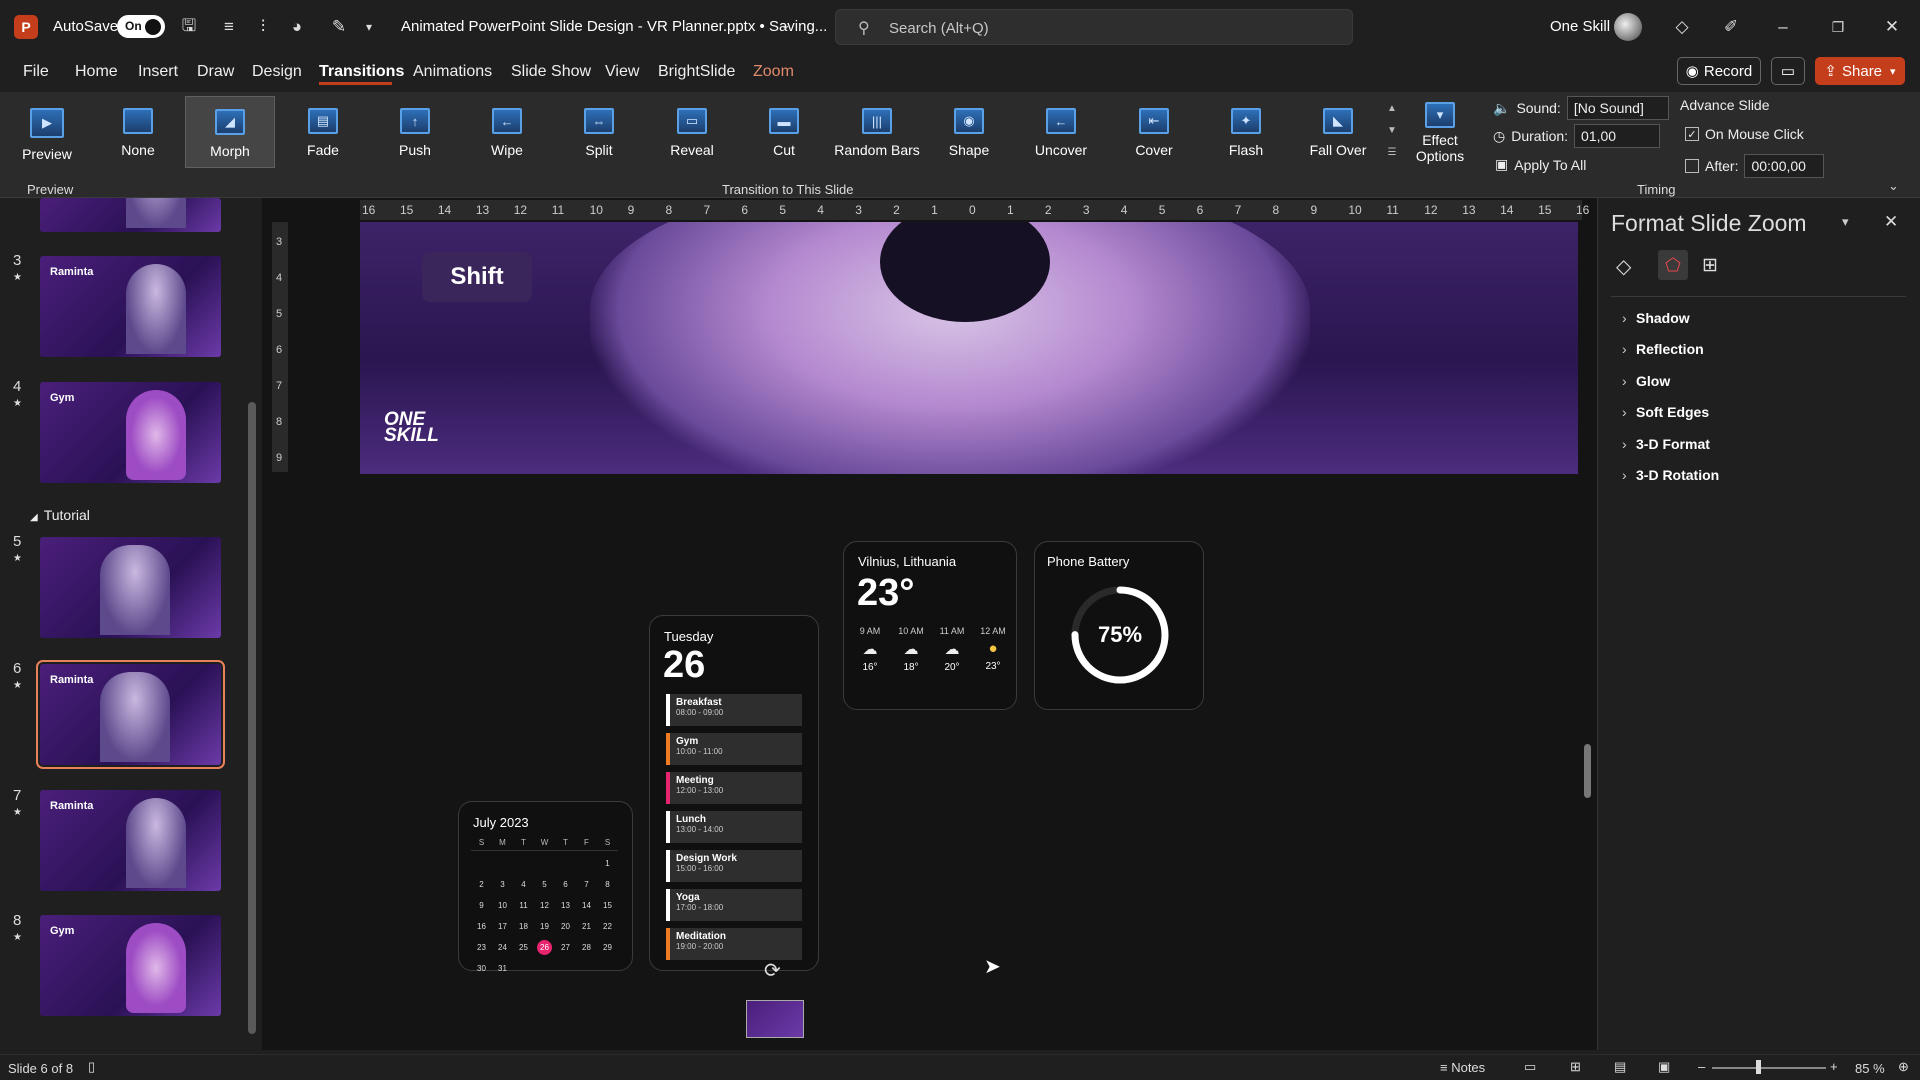 The width and height of the screenshot is (1920, 1080). Describe the element at coordinates (1580, 26) in the screenshot. I see `user-name: One Skill` at that location.